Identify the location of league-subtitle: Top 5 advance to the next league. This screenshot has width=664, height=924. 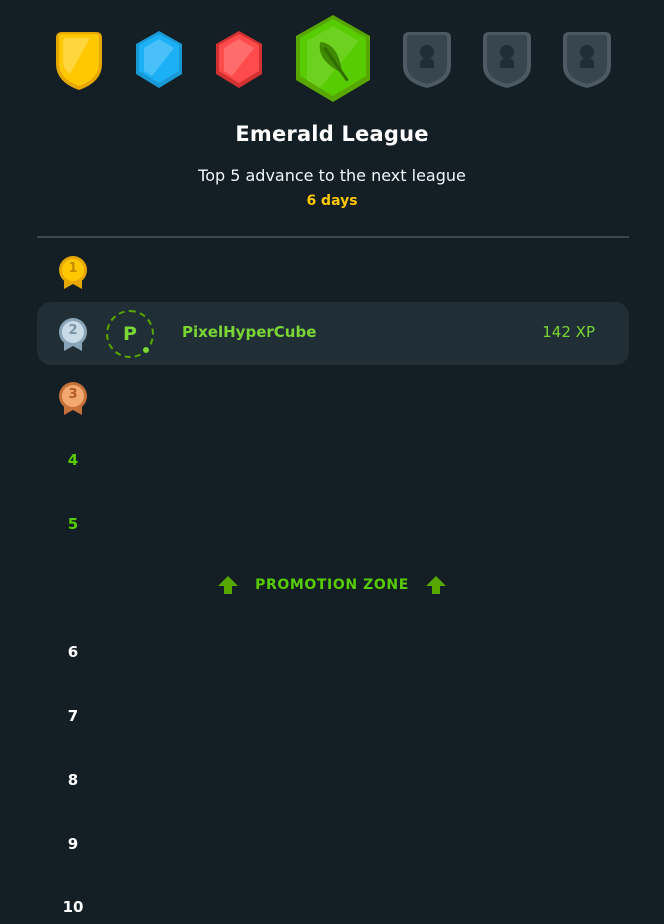
(332, 175).